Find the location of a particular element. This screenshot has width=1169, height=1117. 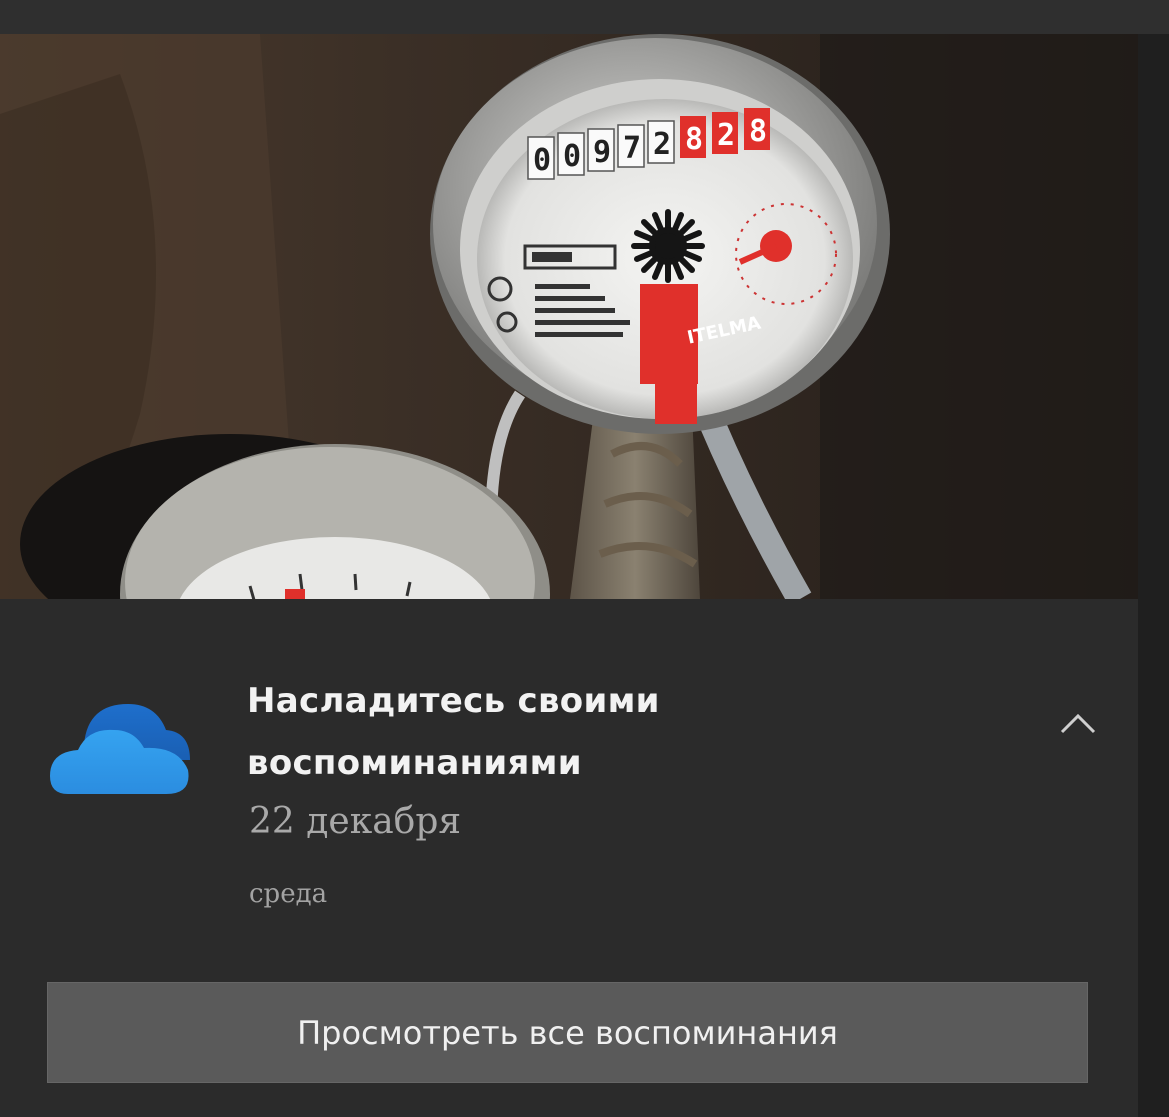

meter-digit: 7 is located at coordinates (632, 148).